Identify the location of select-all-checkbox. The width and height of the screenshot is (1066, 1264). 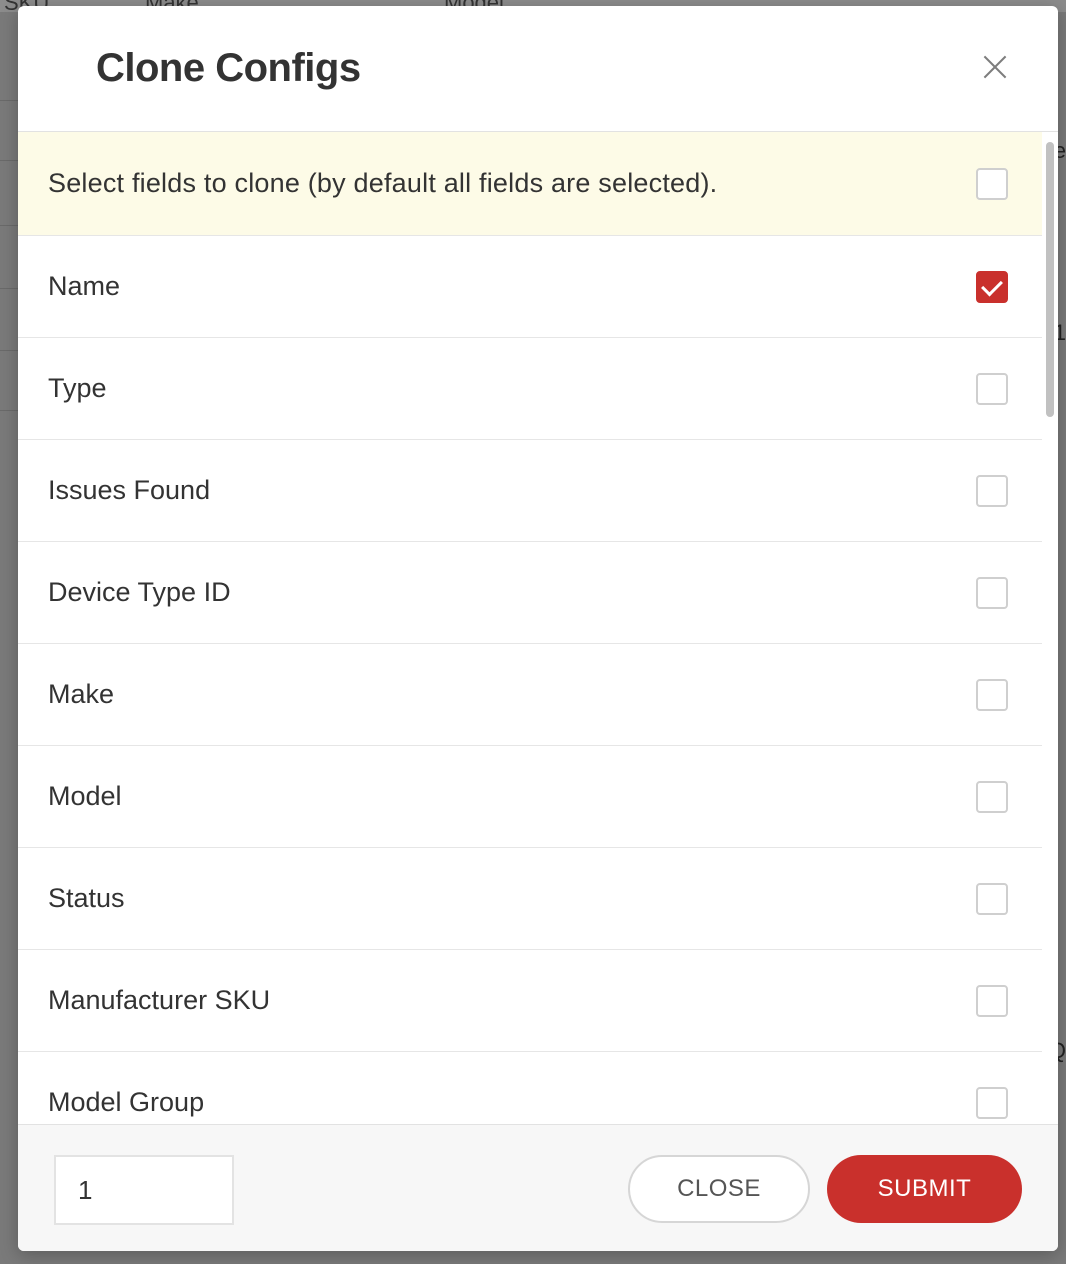
(992, 183).